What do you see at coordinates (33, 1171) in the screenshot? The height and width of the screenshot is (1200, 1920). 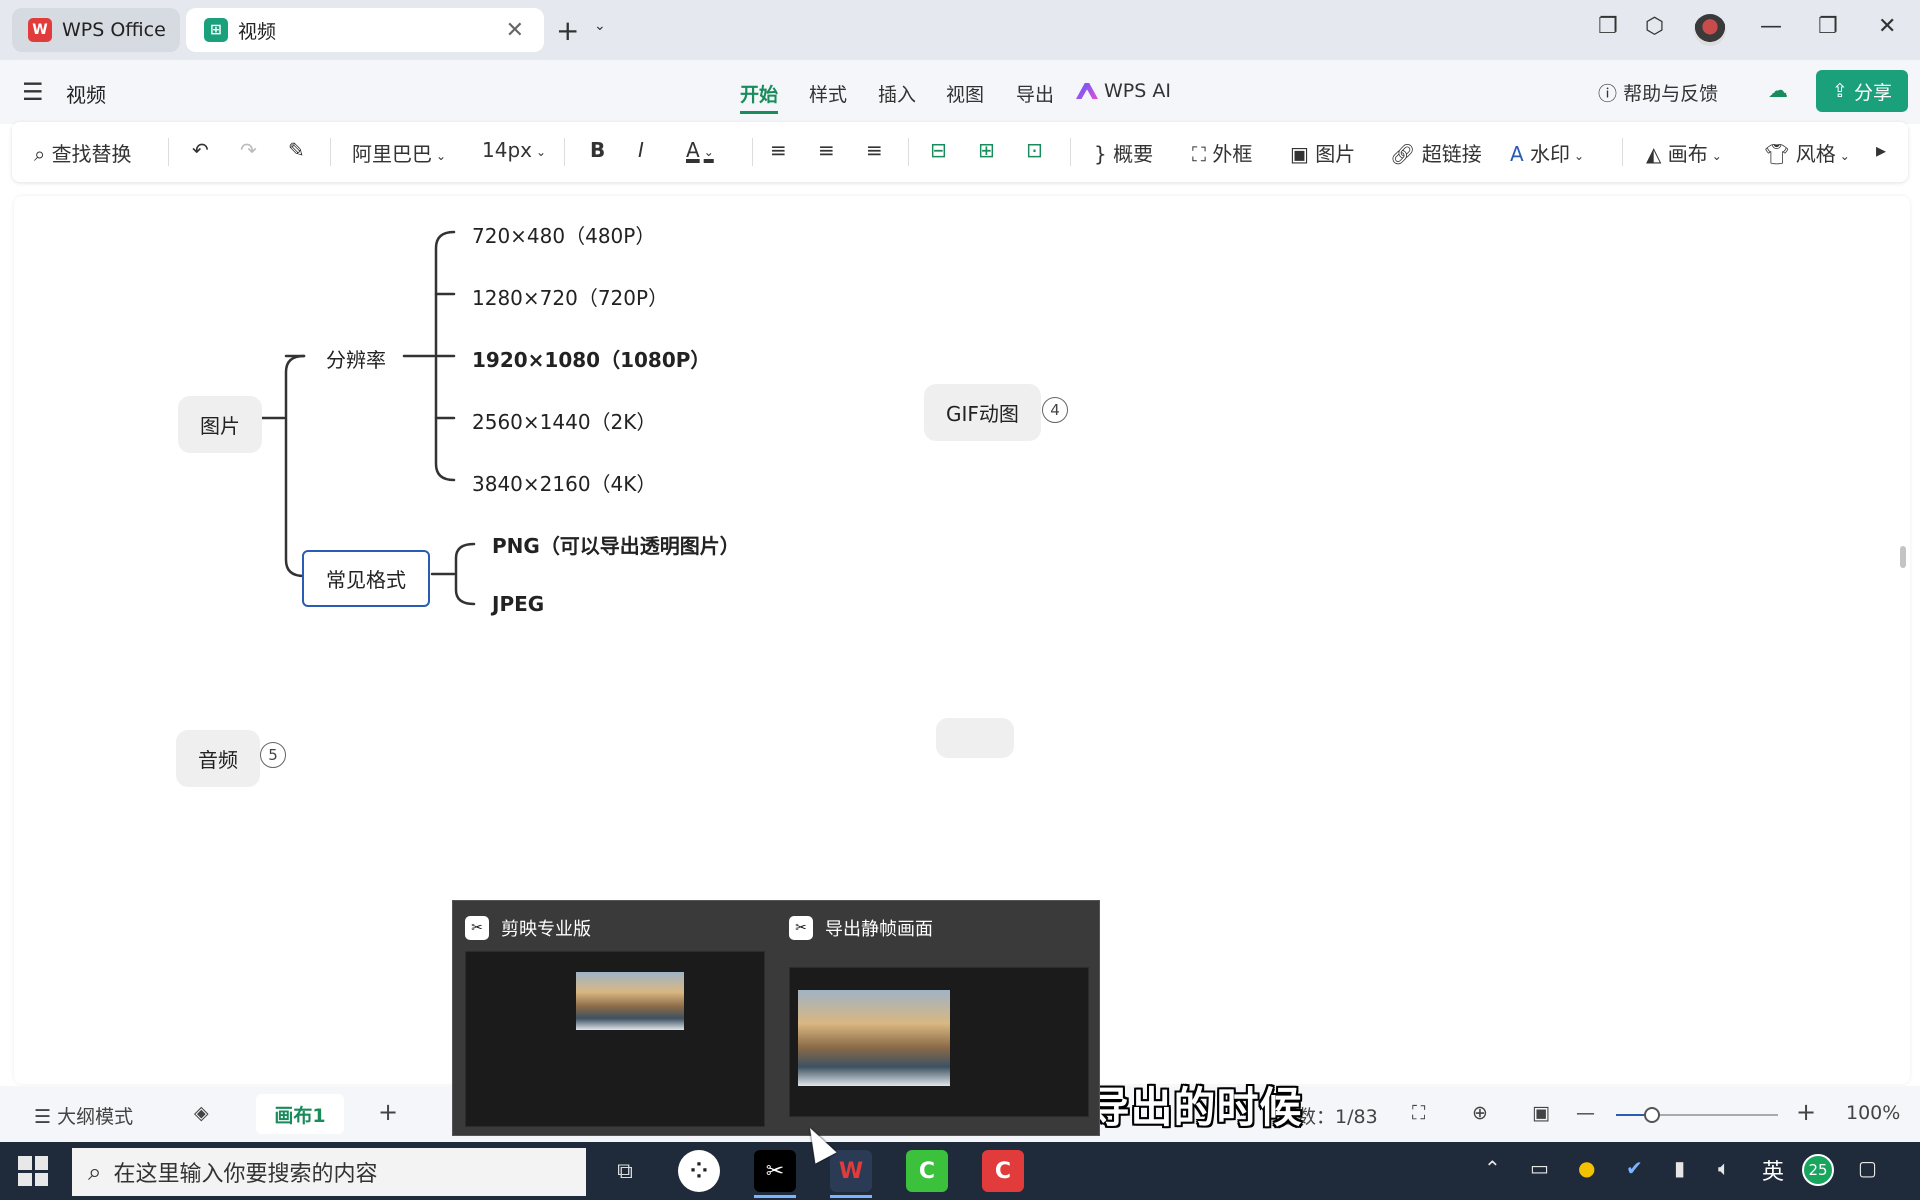 I see `windows-start-icon` at bounding box center [33, 1171].